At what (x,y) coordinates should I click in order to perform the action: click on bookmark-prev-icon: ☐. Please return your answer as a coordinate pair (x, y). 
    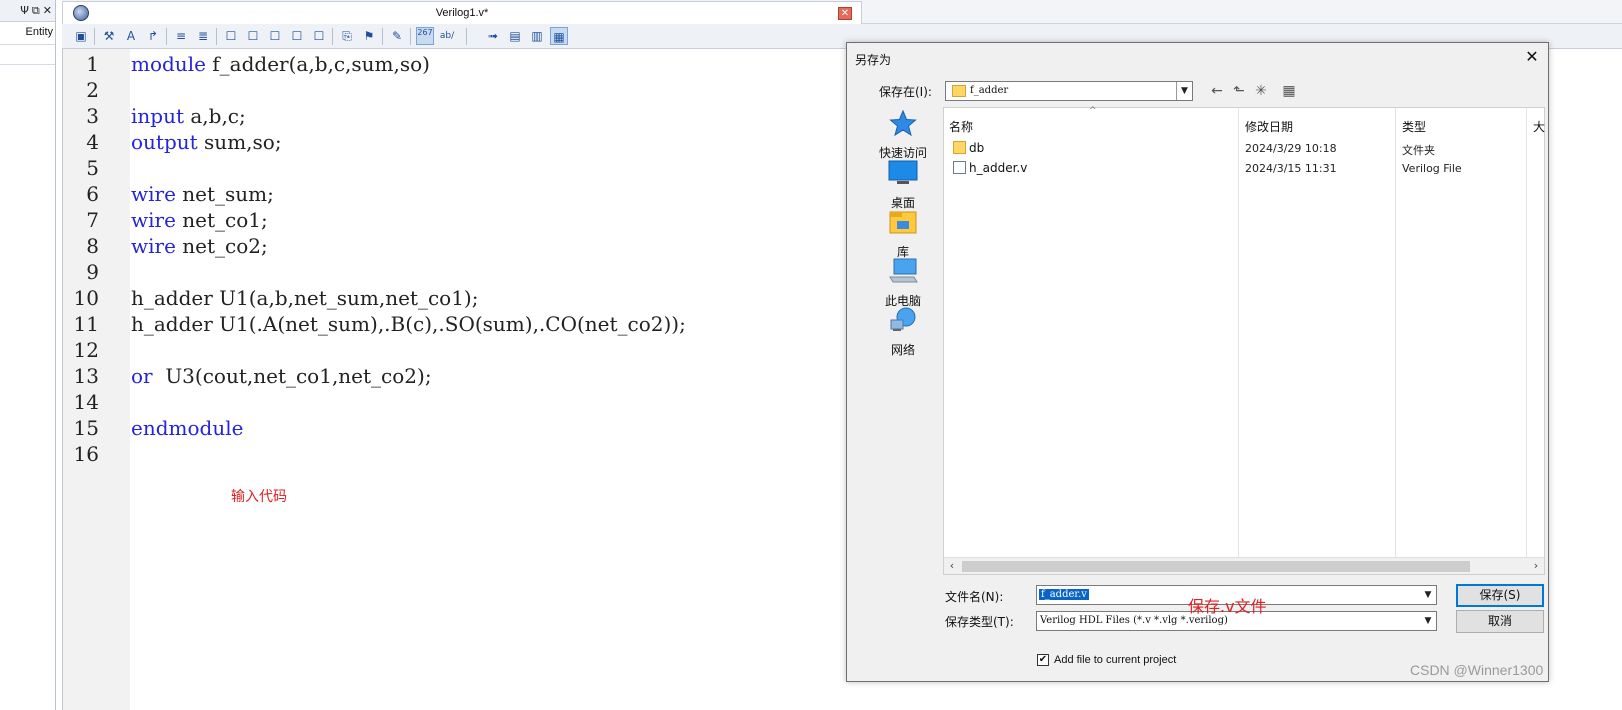
    Looking at the image, I should click on (275, 36).